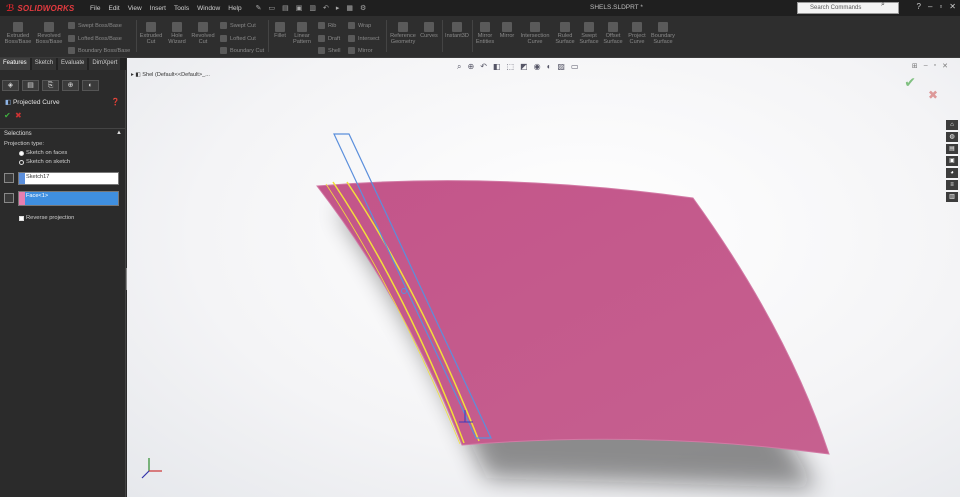 The width and height of the screenshot is (960, 497). I want to click on help-icon: ?, so click(919, 6).